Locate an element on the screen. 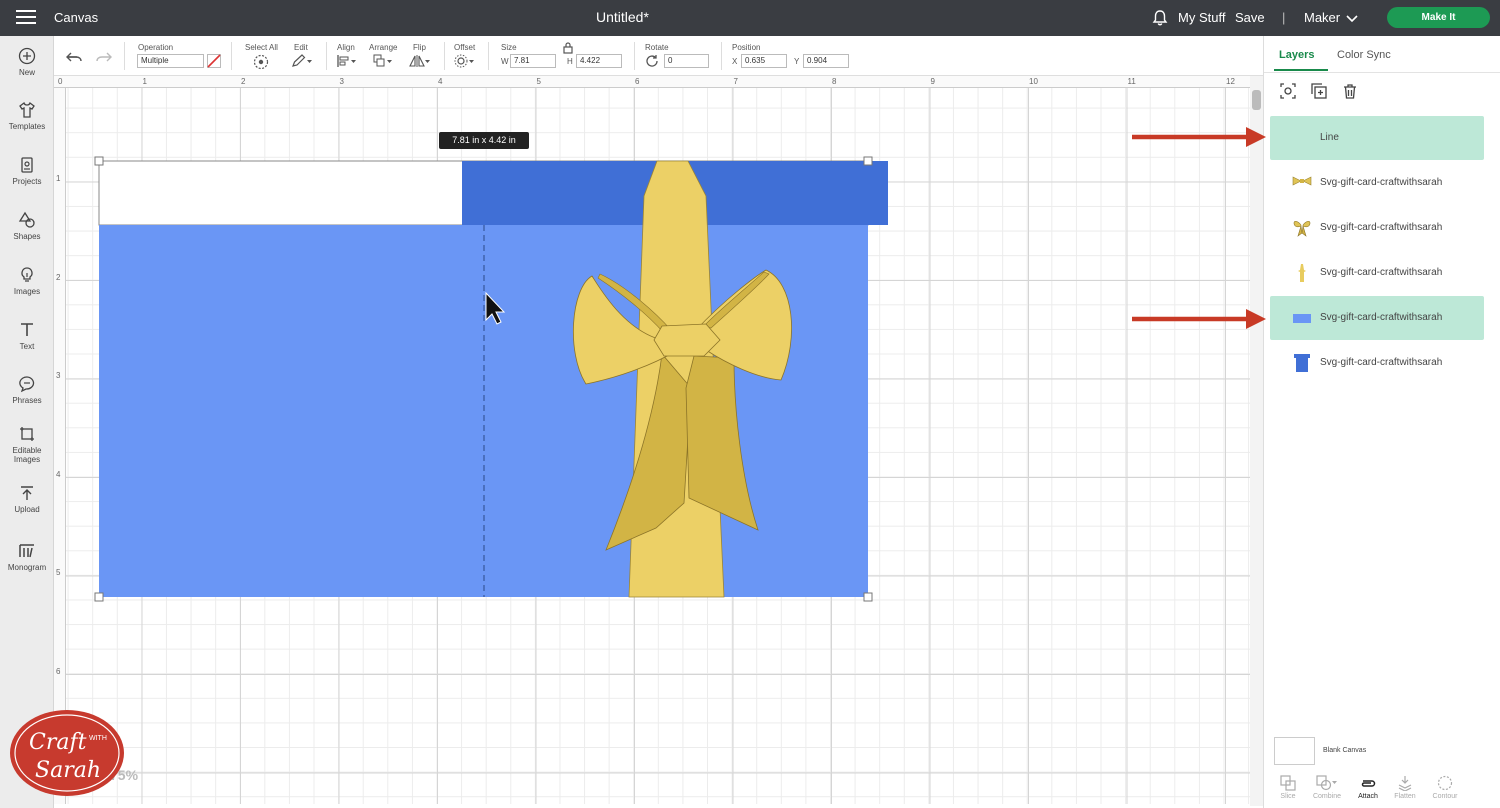 The width and height of the screenshot is (1500, 808). sidebar-item-phrases: Phrases is located at coordinates (27, 390).